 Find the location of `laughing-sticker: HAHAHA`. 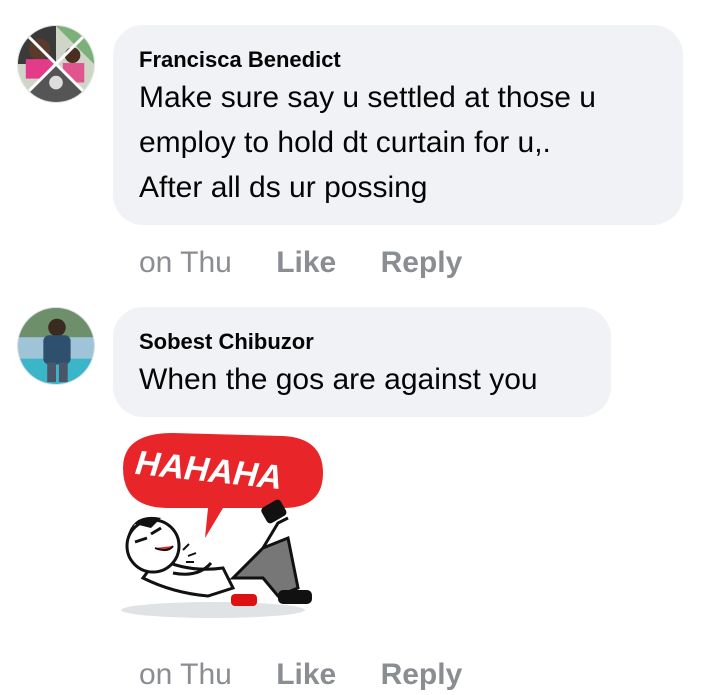

laughing-sticker: HAHAHA is located at coordinates (223, 528).